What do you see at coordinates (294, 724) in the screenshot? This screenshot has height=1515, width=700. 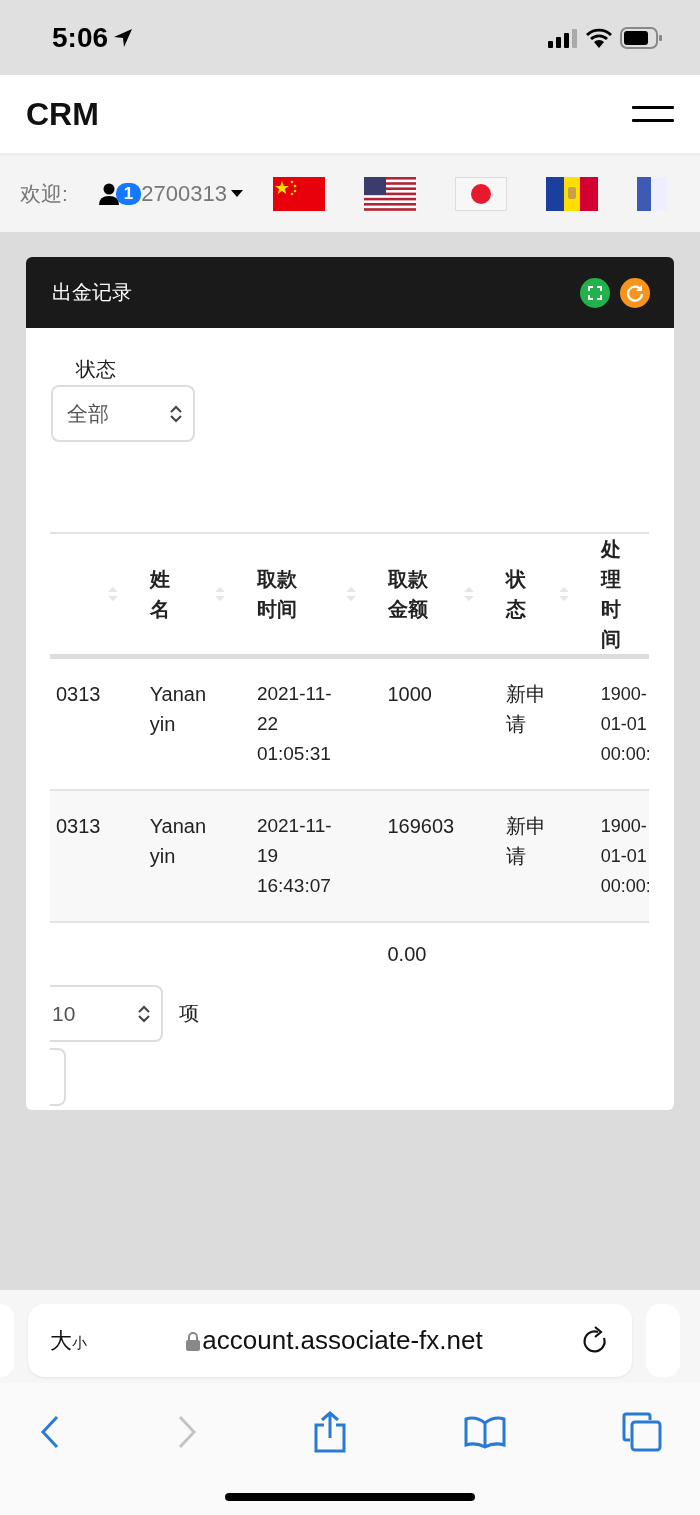 I see `table-cell-text: 2021-11-22 01:05:31` at bounding box center [294, 724].